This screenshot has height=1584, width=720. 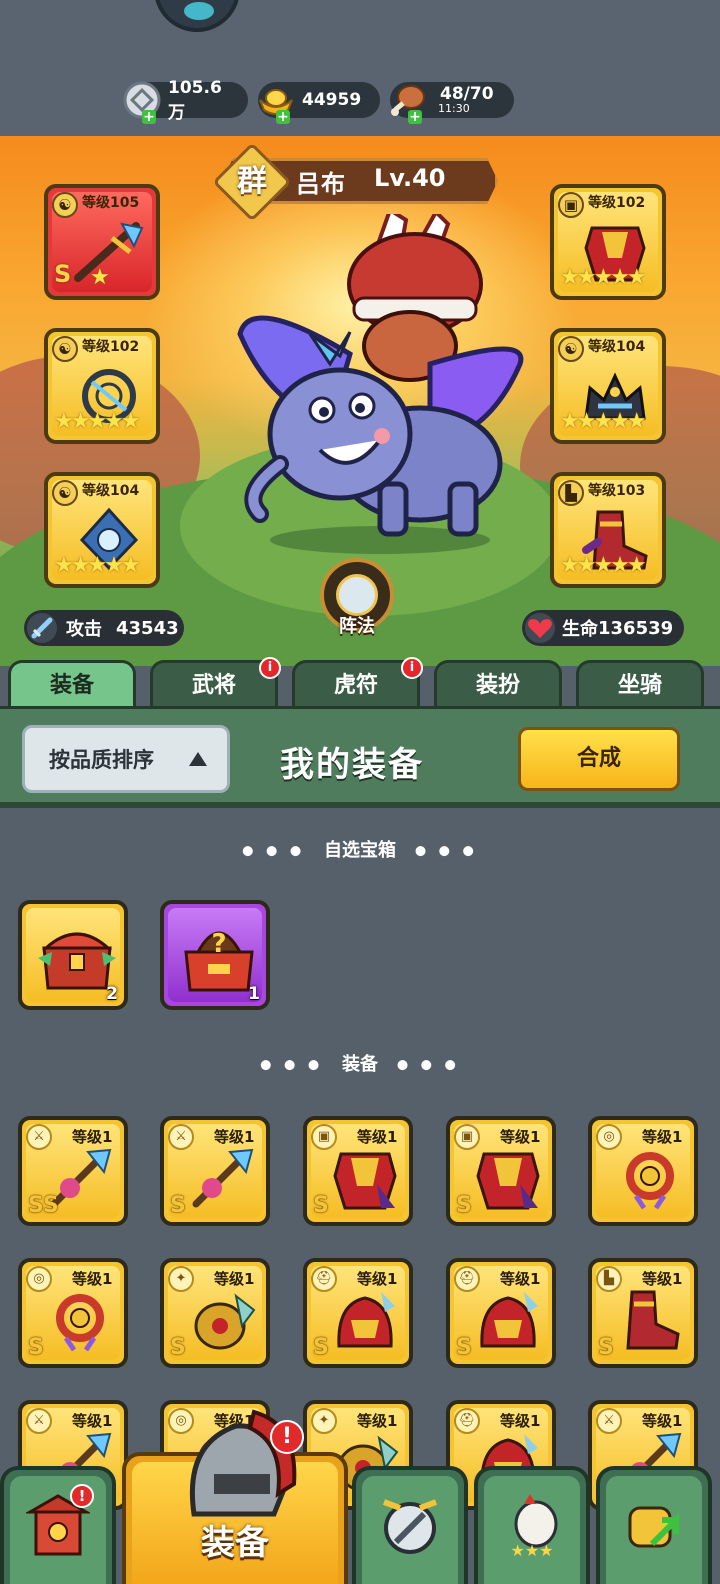 I want to click on hp-stat: 生命 136539, so click(x=603, y=628).